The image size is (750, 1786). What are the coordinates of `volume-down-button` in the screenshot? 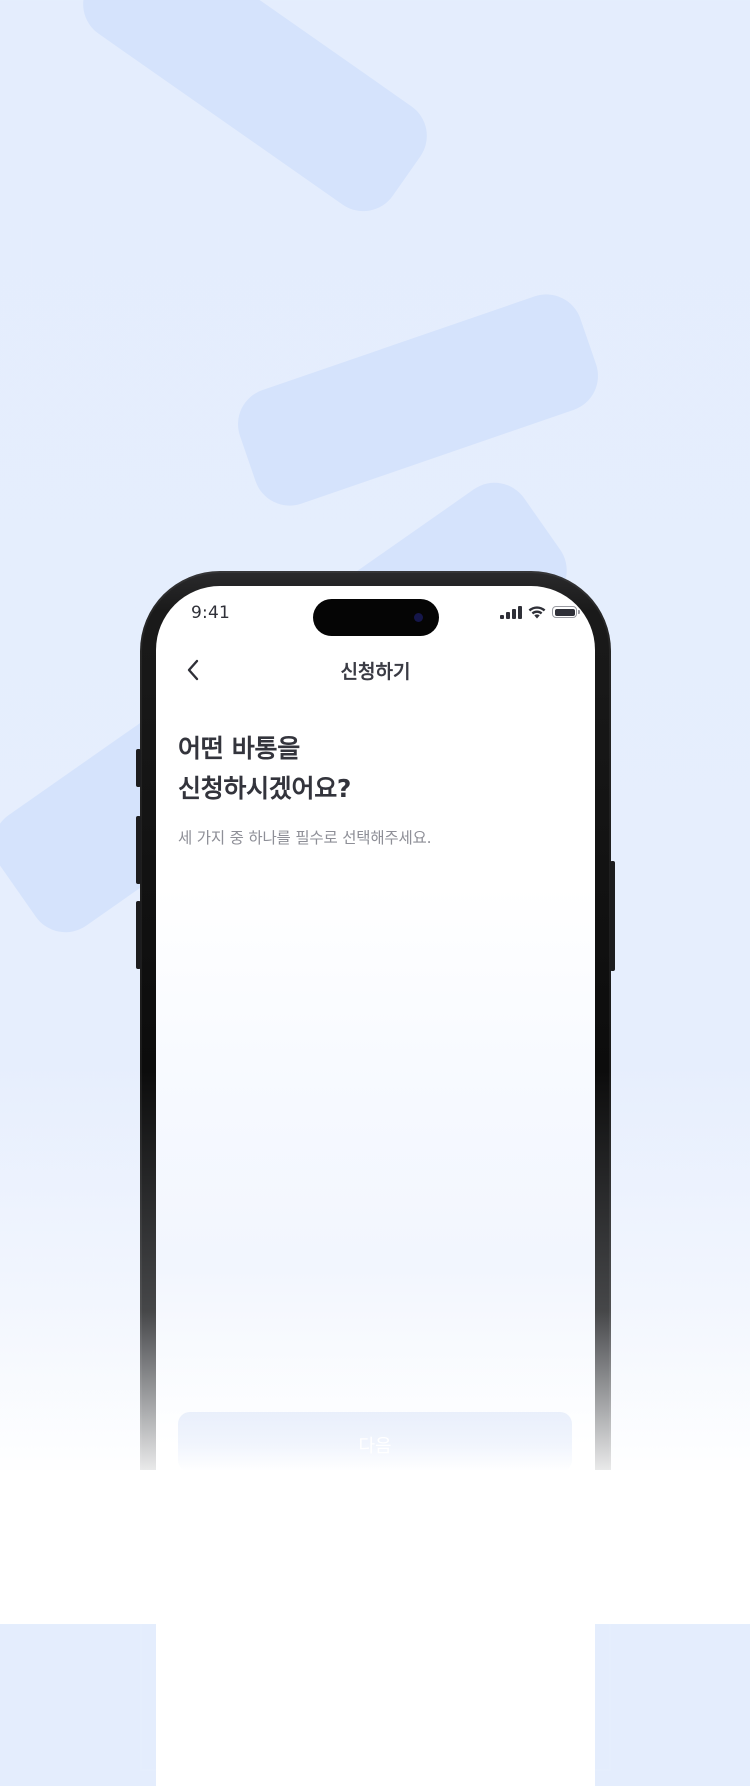 It's located at (138, 935).